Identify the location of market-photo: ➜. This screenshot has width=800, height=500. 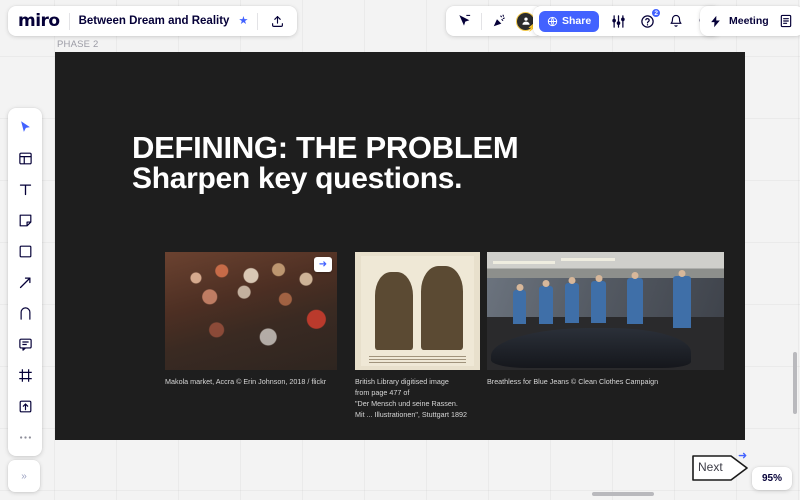
(251, 311).